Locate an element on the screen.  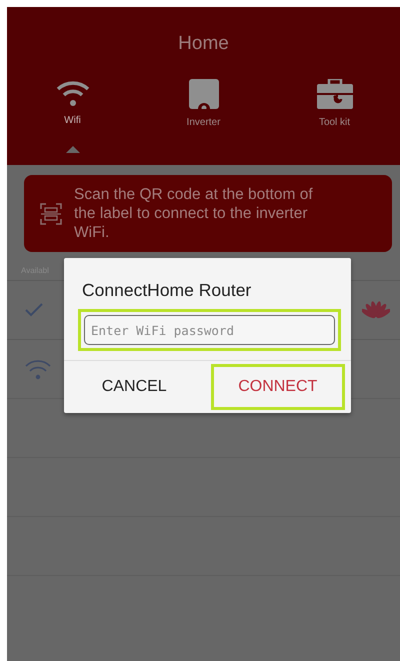
petal-logo-icon is located at coordinates (376, 310).